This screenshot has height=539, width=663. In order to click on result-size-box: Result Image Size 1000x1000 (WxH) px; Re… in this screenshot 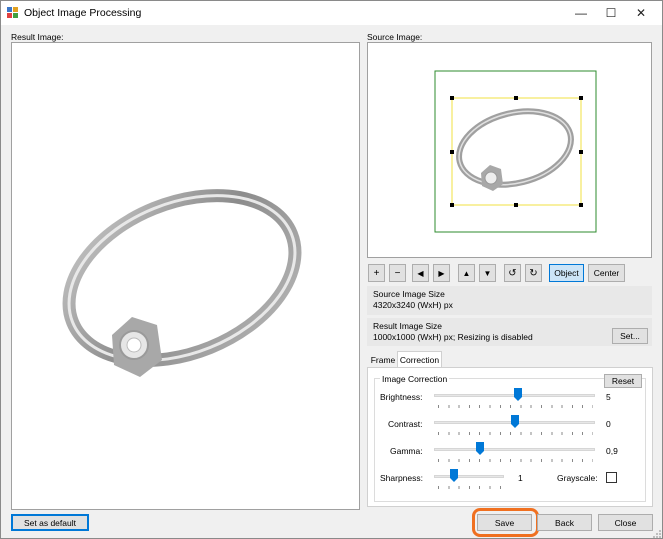, I will do `click(509, 332)`.